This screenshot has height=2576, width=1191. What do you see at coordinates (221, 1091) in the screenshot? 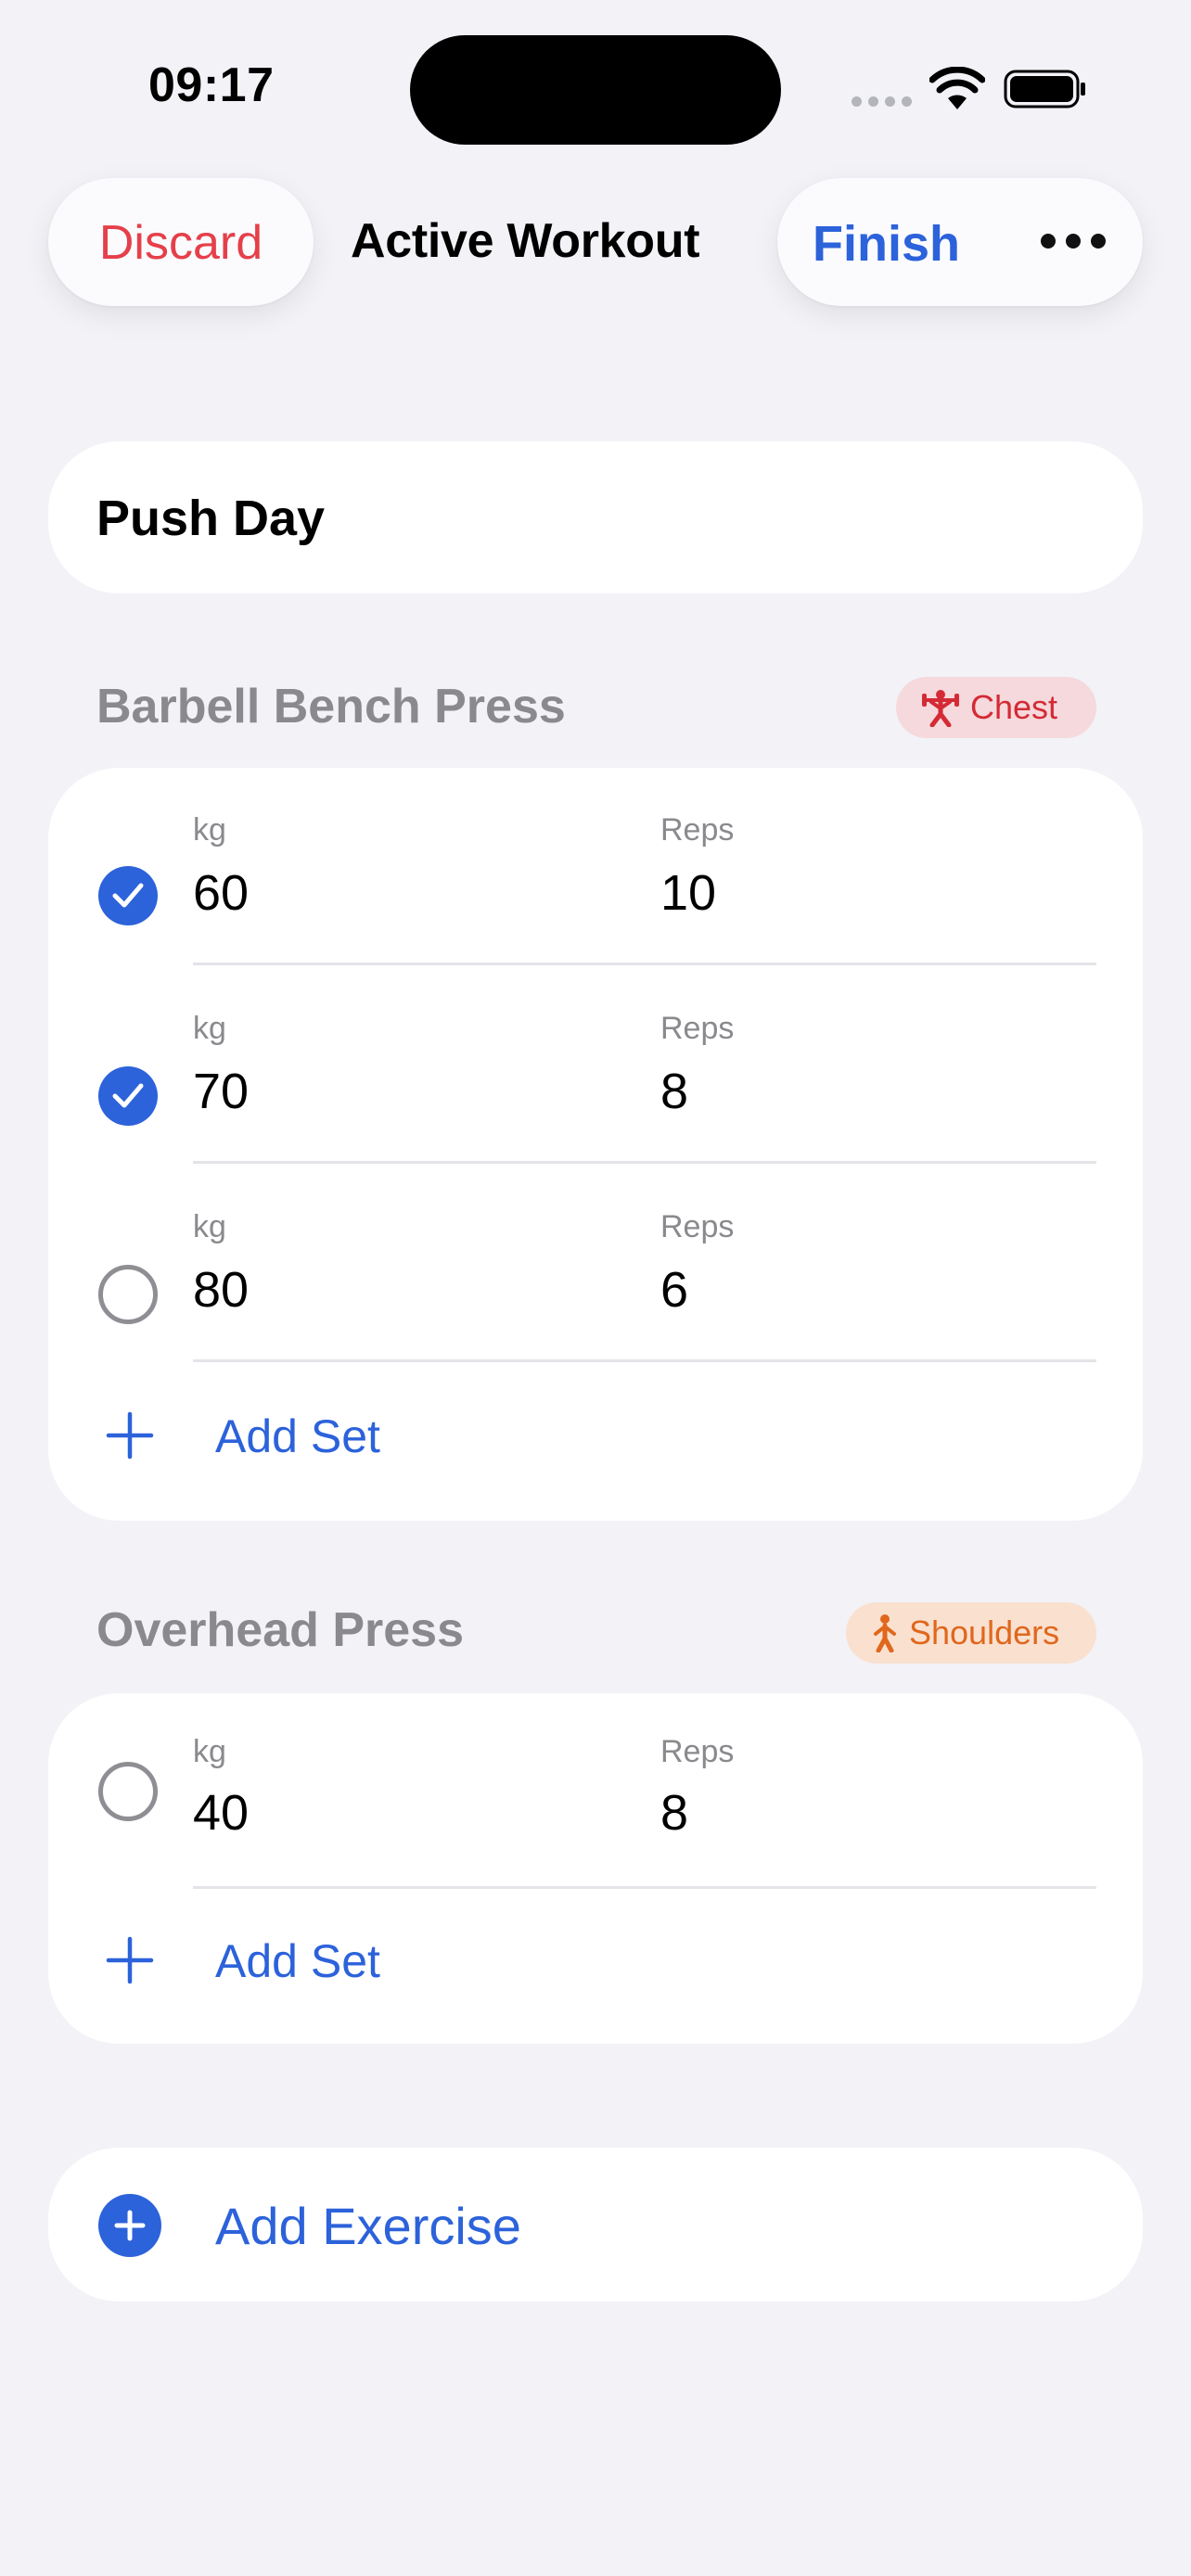
I see `weight-input: 70` at bounding box center [221, 1091].